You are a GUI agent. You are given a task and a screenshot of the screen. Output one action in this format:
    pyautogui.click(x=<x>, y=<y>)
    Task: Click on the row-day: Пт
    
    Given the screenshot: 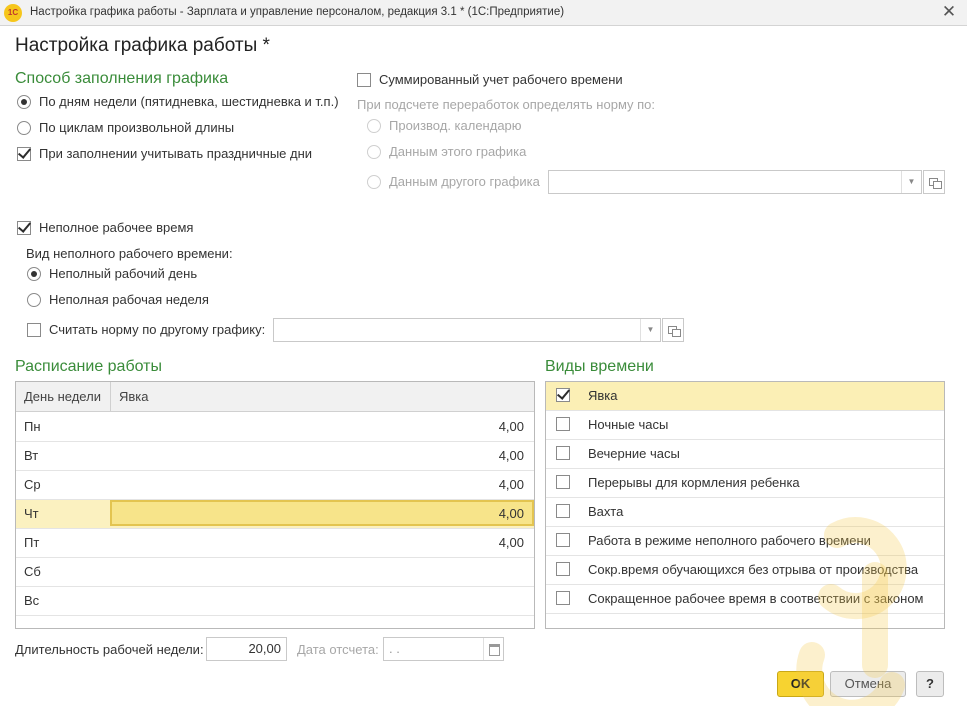 What is the action you would take?
    pyautogui.click(x=32, y=542)
    